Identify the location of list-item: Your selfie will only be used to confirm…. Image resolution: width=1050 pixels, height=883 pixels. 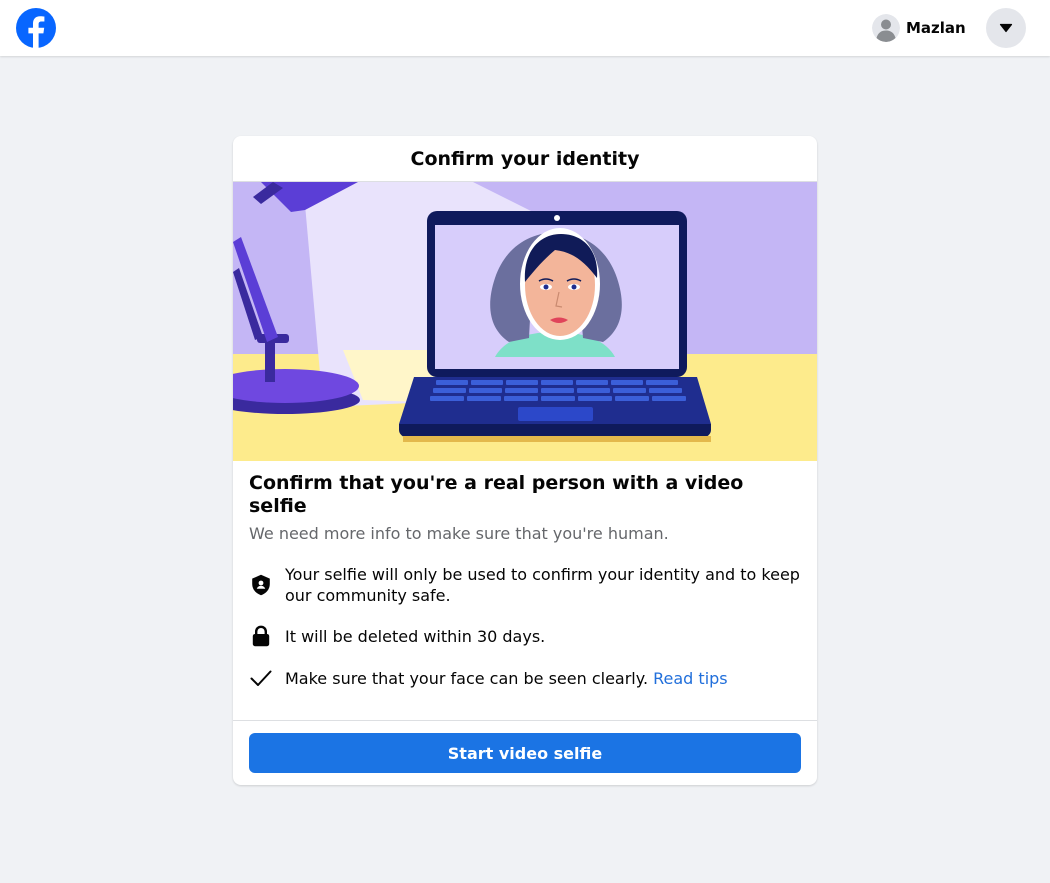
(525, 585).